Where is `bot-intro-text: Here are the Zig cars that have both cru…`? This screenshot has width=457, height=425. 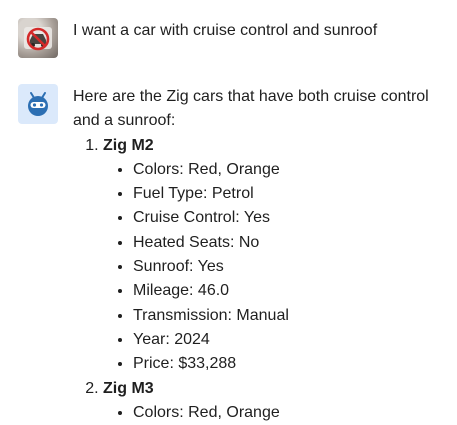
bot-intro-text: Here are the Zig cars that have both cru… is located at coordinates (251, 109).